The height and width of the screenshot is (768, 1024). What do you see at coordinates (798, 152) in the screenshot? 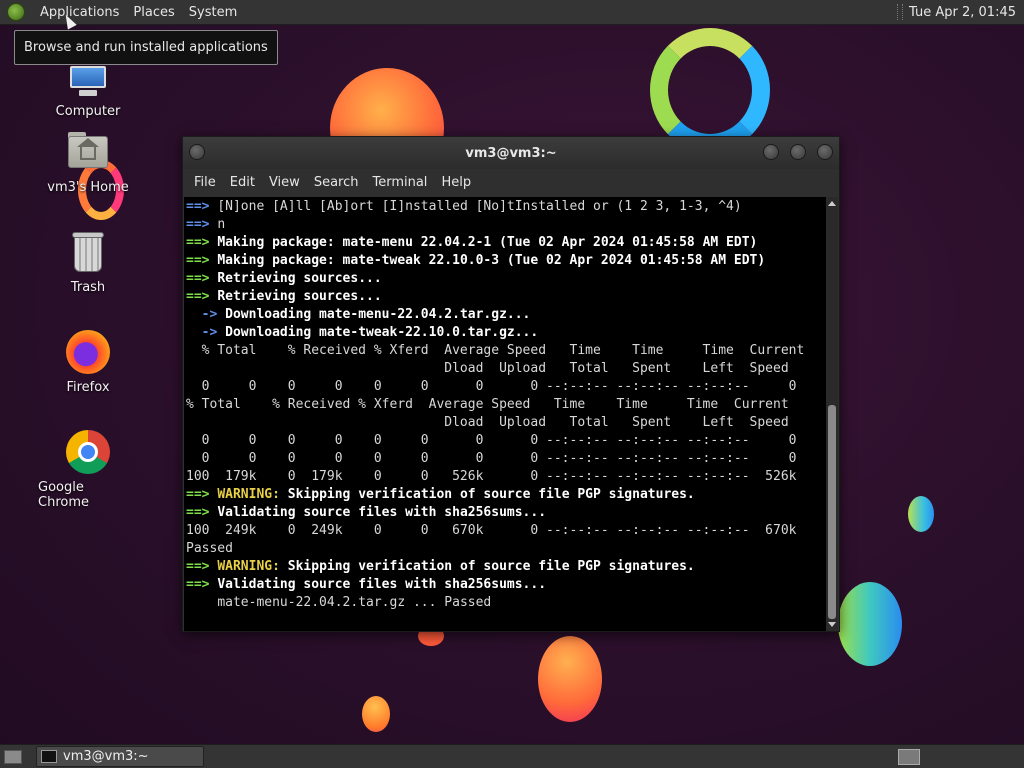
I see `maximize-button` at bounding box center [798, 152].